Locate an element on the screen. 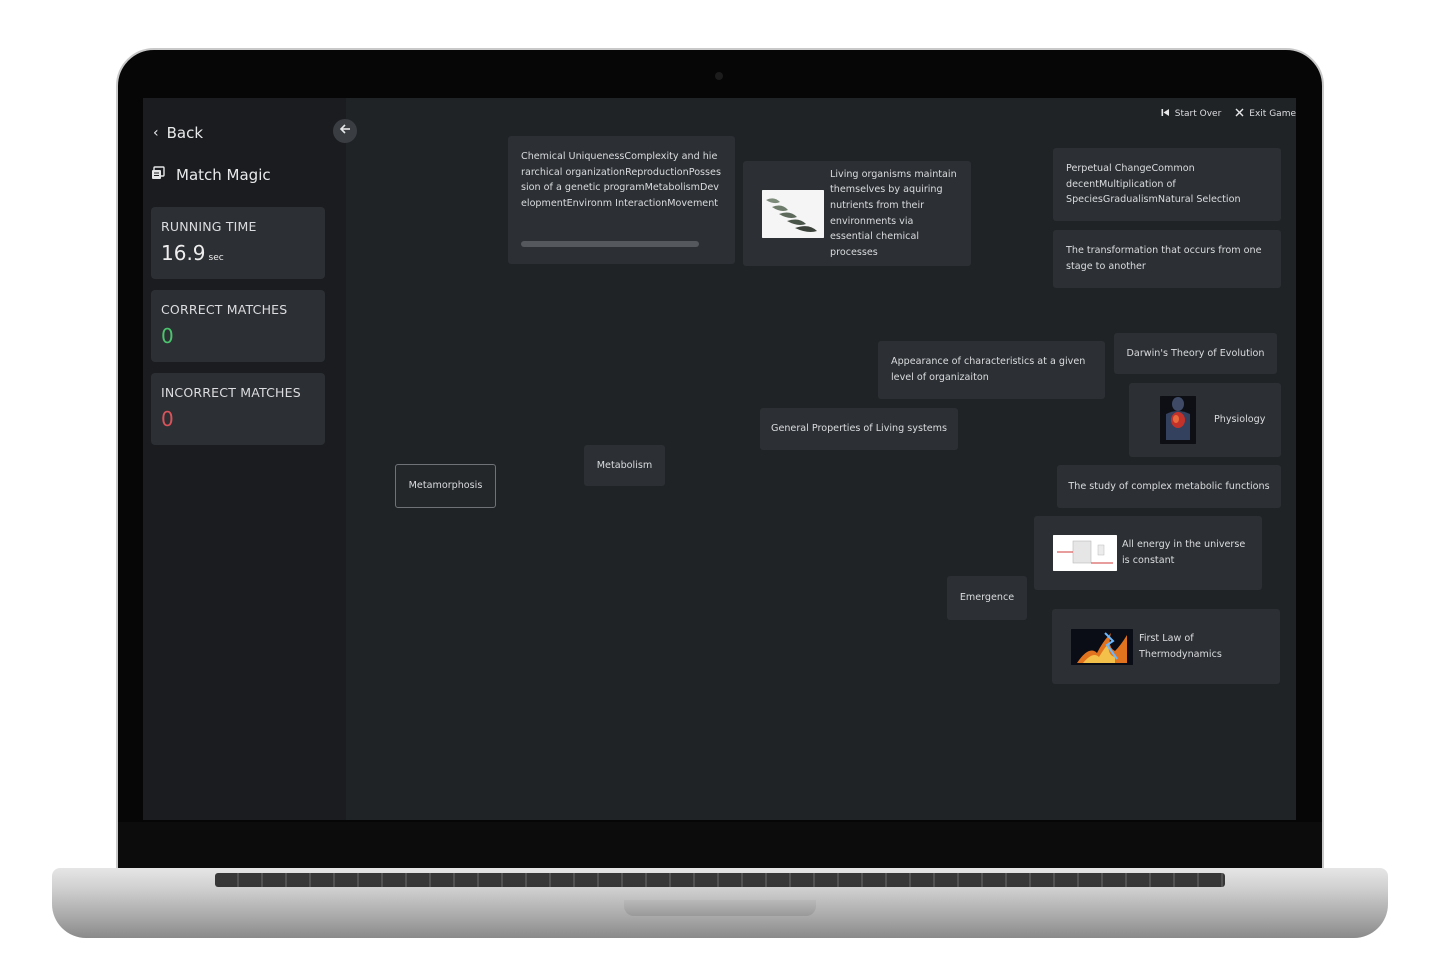 The height and width of the screenshot is (960, 1440). game-toolbar: Start Over Exit Game is located at coordinates (1228, 114).